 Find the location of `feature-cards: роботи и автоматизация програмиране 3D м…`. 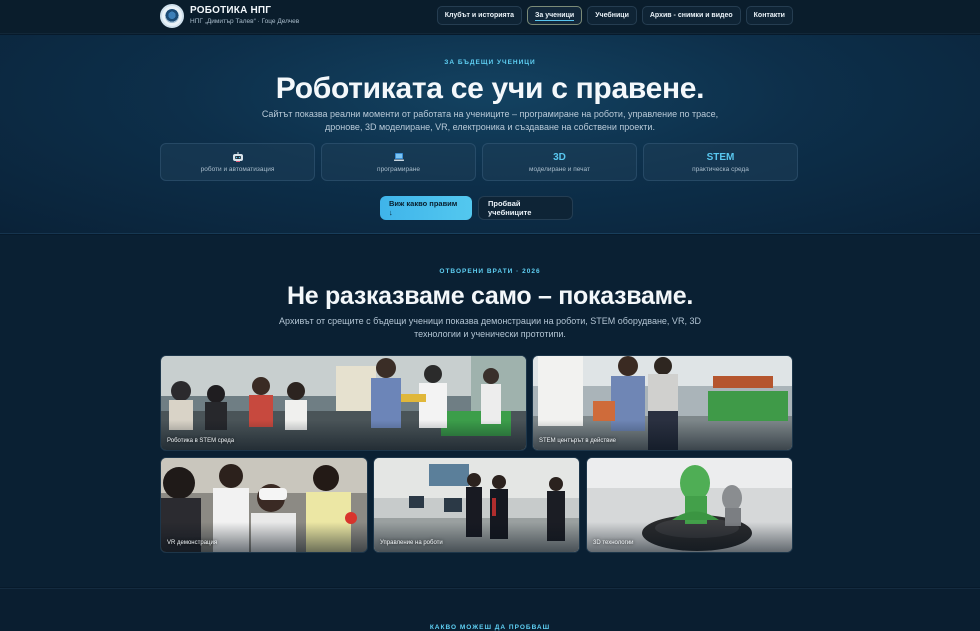

feature-cards: роботи и автоматизация програмиране 3D м… is located at coordinates (479, 162).